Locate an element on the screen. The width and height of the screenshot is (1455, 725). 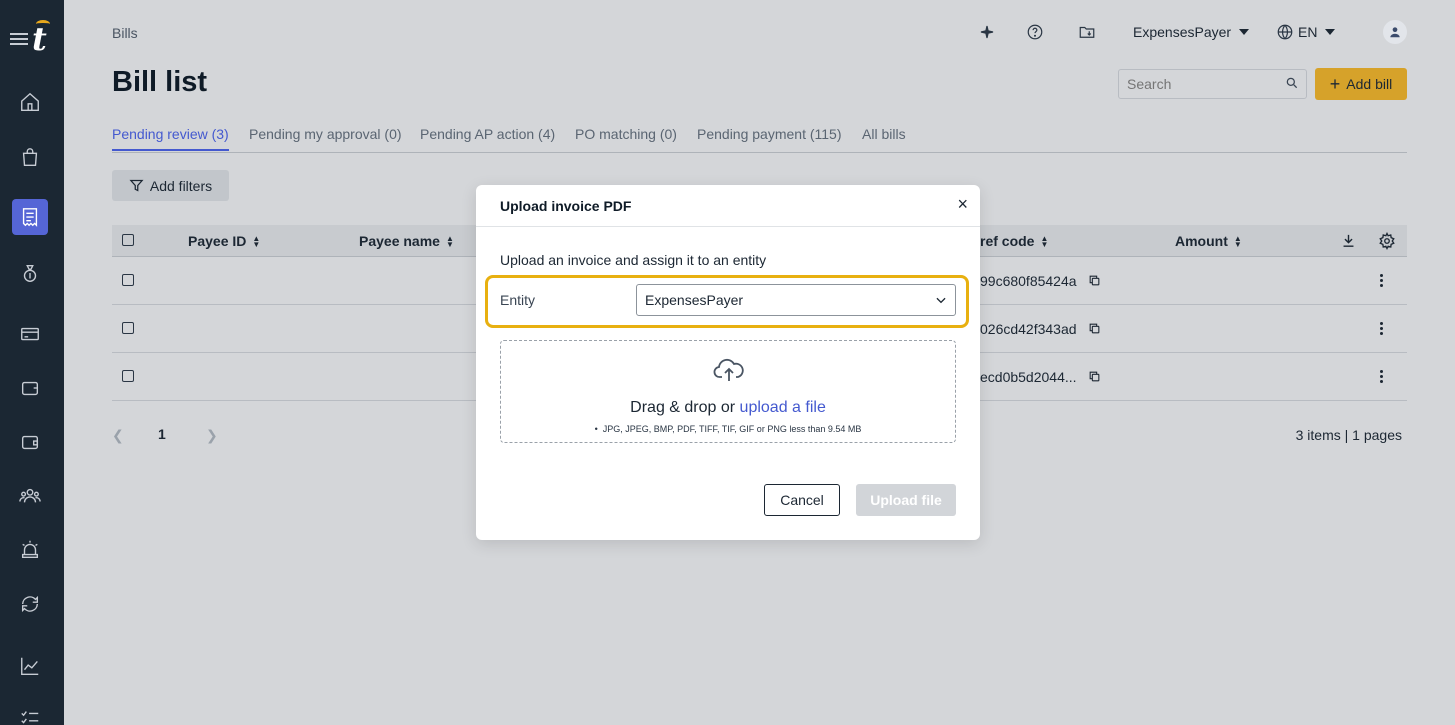
entity-select: ExpensesPayer is located at coordinates (796, 300).